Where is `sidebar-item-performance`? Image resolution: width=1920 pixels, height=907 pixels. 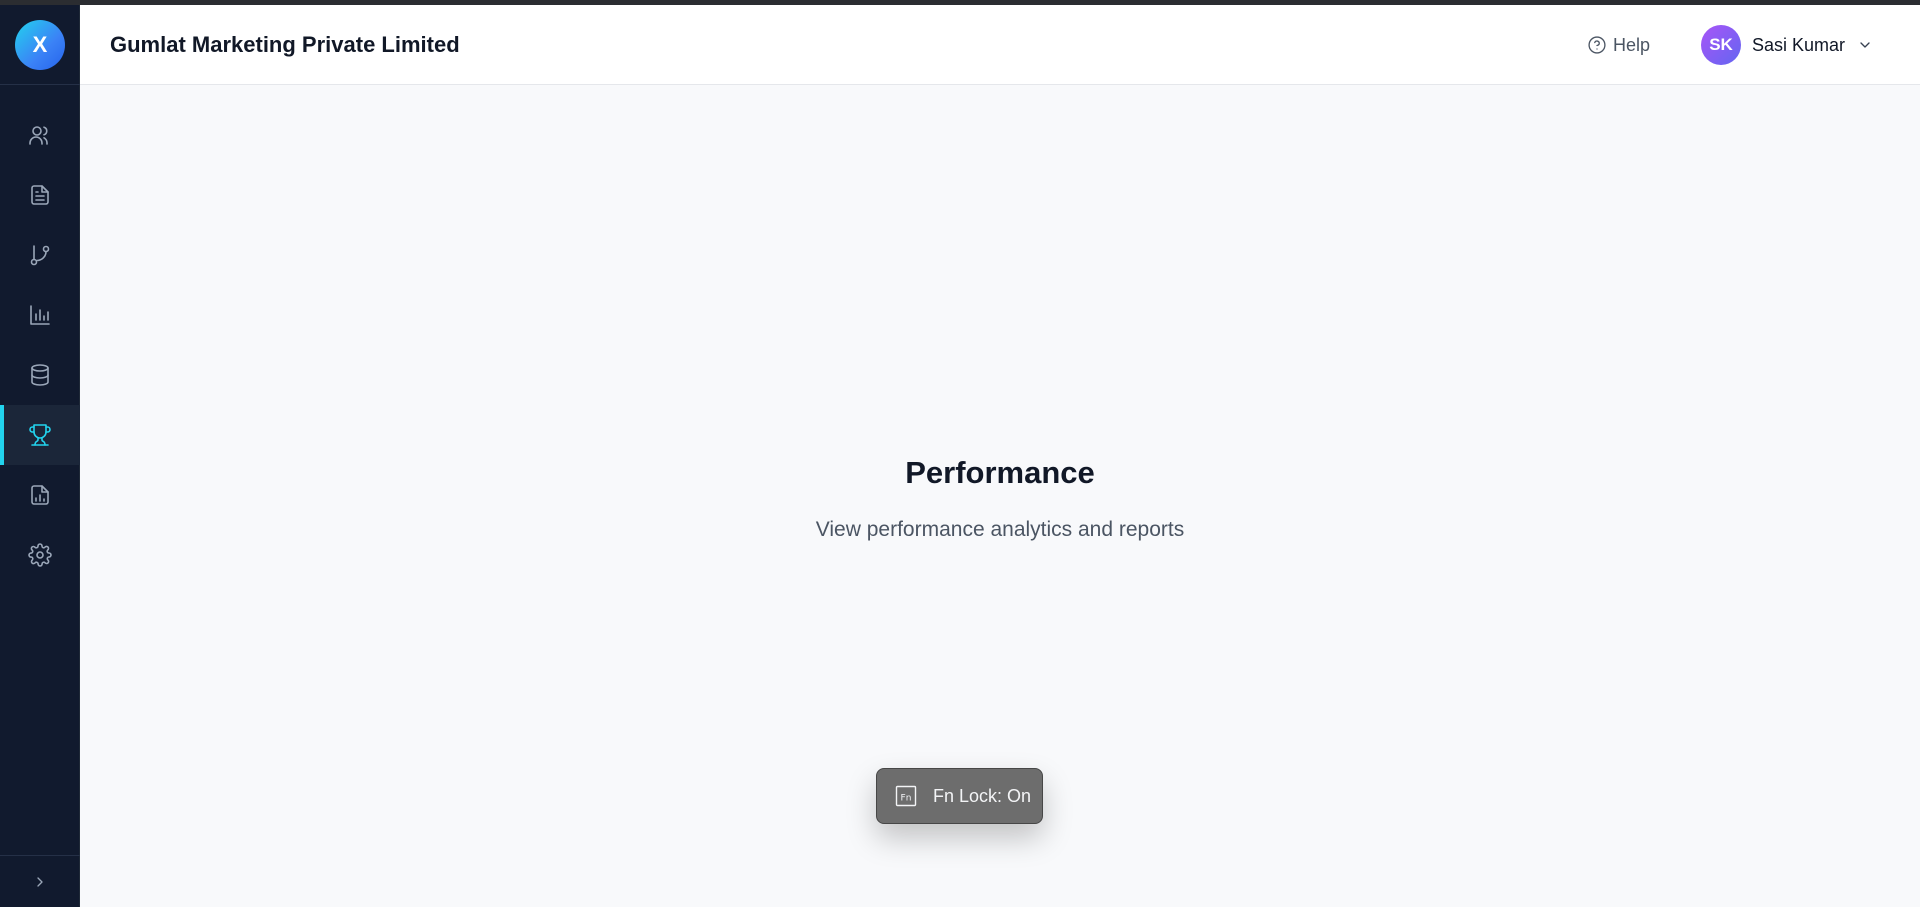 sidebar-item-performance is located at coordinates (40, 435).